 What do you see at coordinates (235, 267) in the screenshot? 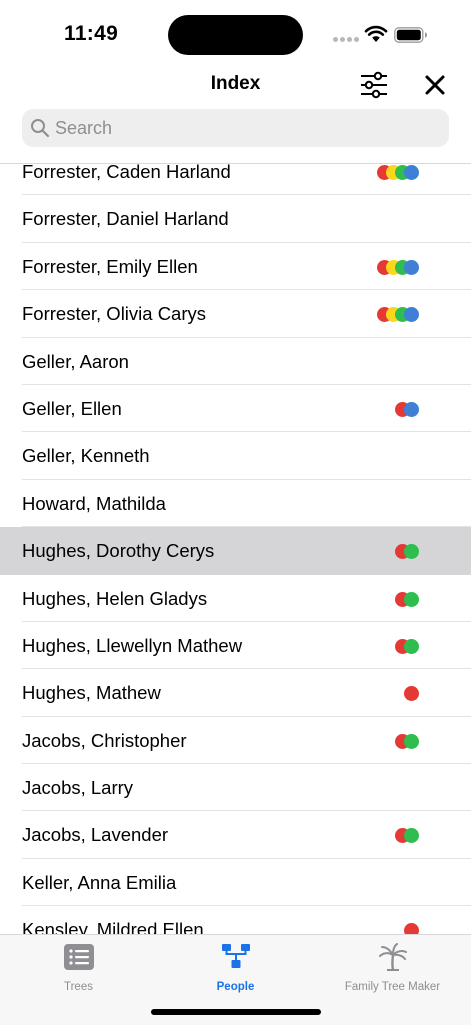
I see `list-item: Forrester, Emily Ellen` at bounding box center [235, 267].